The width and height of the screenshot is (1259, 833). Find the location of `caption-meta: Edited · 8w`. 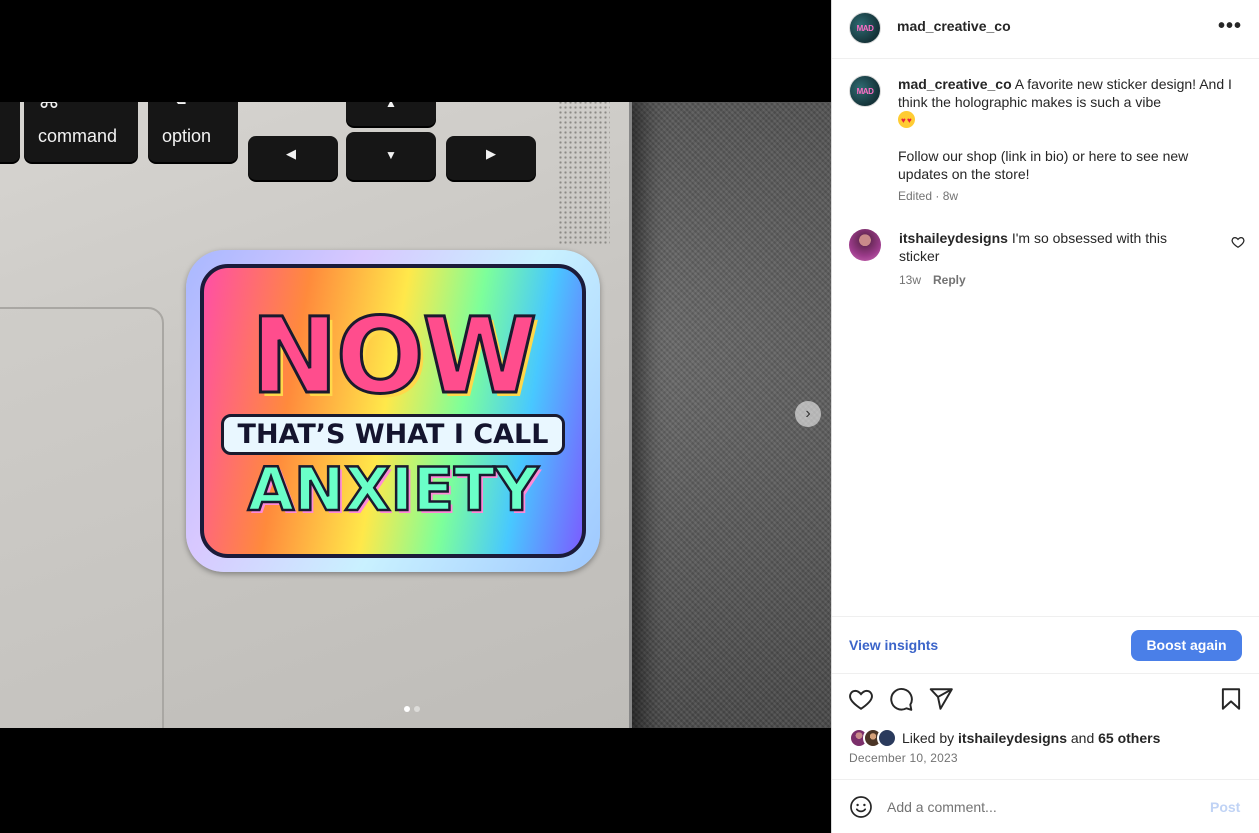

caption-meta: Edited · 8w is located at coordinates (928, 196).